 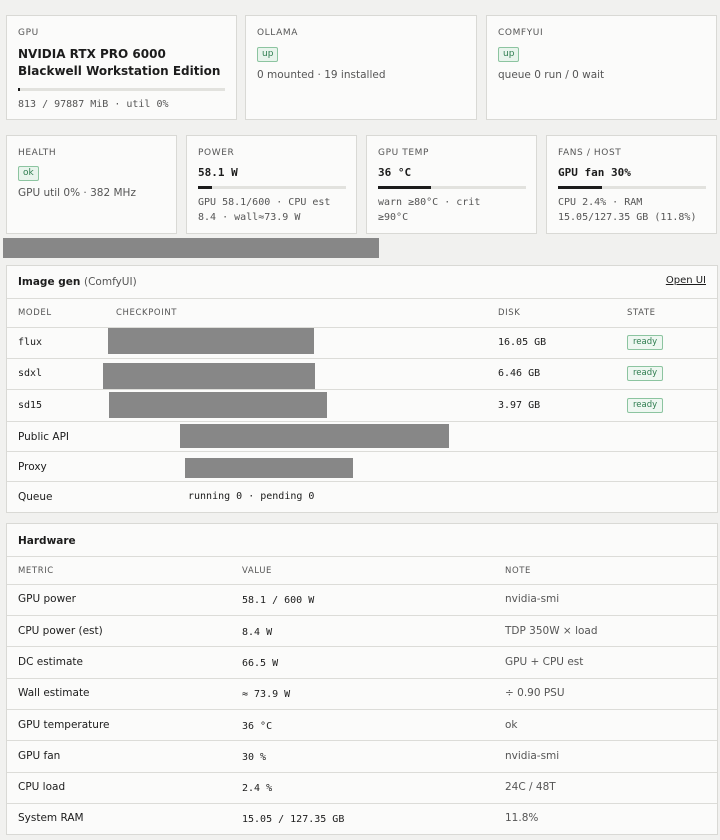 What do you see at coordinates (686, 280) in the screenshot?
I see `open-ui-link: Open UI` at bounding box center [686, 280].